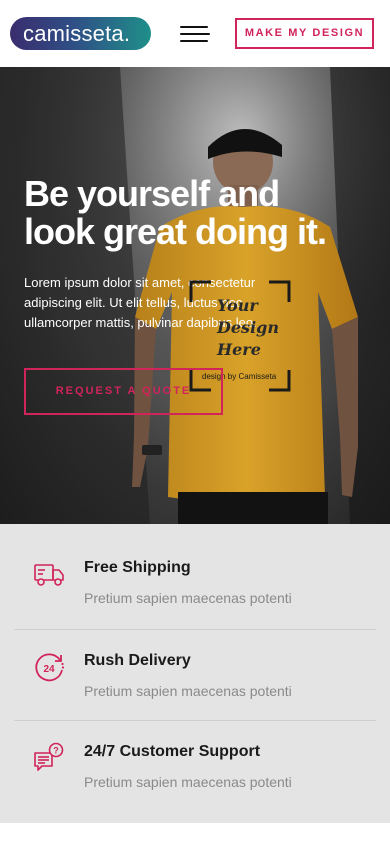 The image size is (390, 844). I want to click on site-header: camisseta. MAKE MY DESIGN, so click(195, 33).